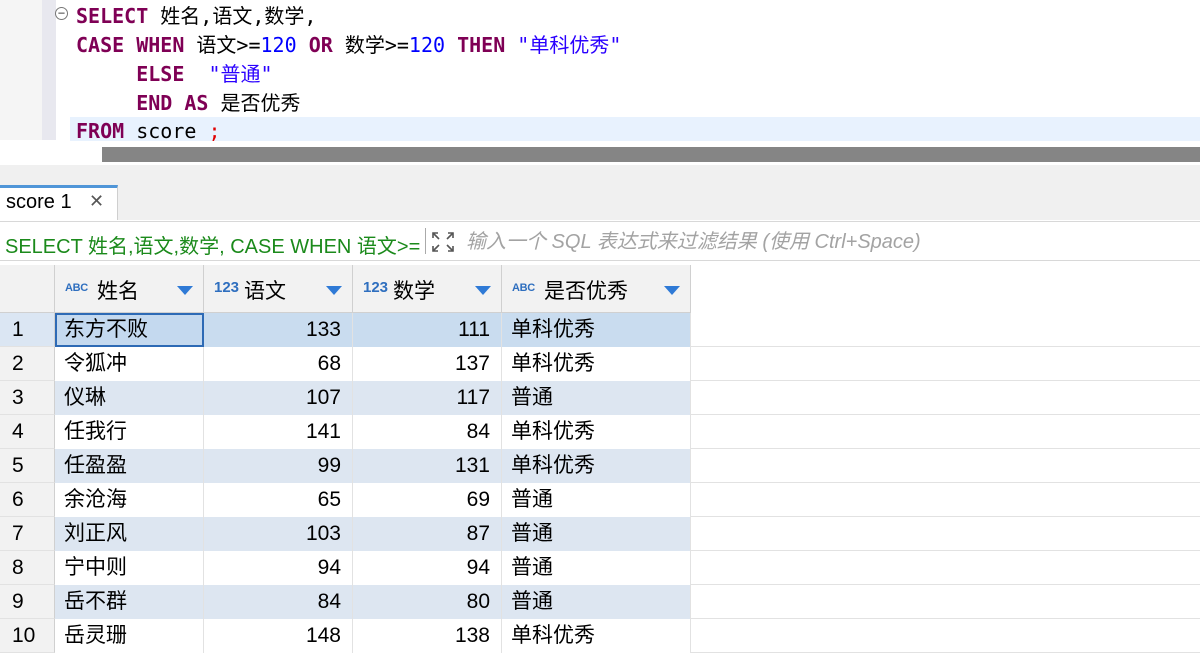 The width and height of the screenshot is (1200, 653). I want to click on table-cell: 141, so click(278, 432).